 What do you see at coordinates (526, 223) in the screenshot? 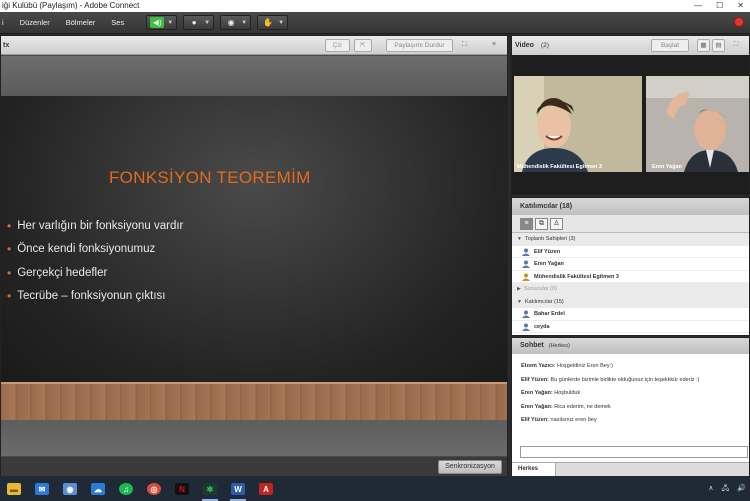
I see `list-view-icon: ≡` at bounding box center [526, 223].